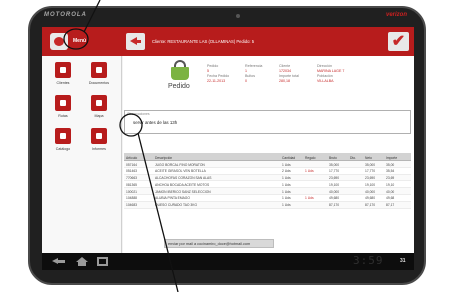 The width and height of the screenshot is (450, 292). What do you see at coordinates (132, 184) in the screenshot?
I see `table-cell: 081365` at bounding box center [132, 184].